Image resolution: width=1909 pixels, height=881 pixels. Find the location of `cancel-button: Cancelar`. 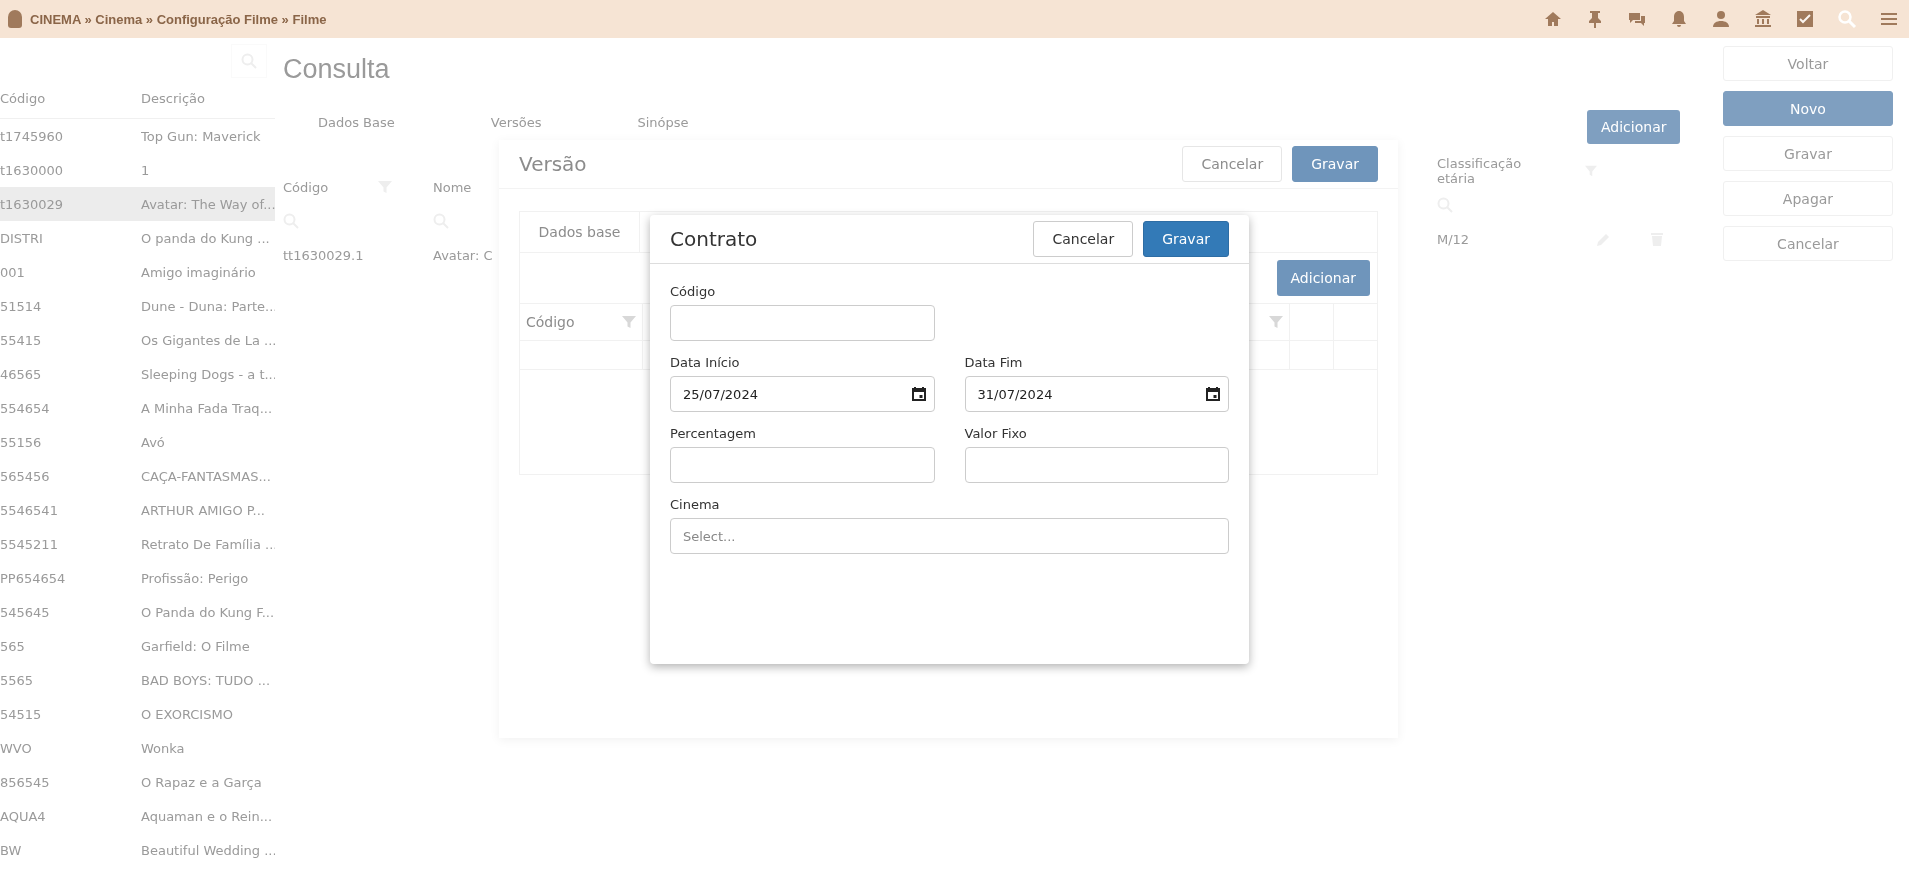

cancel-button: Cancelar is located at coordinates (1083, 239).